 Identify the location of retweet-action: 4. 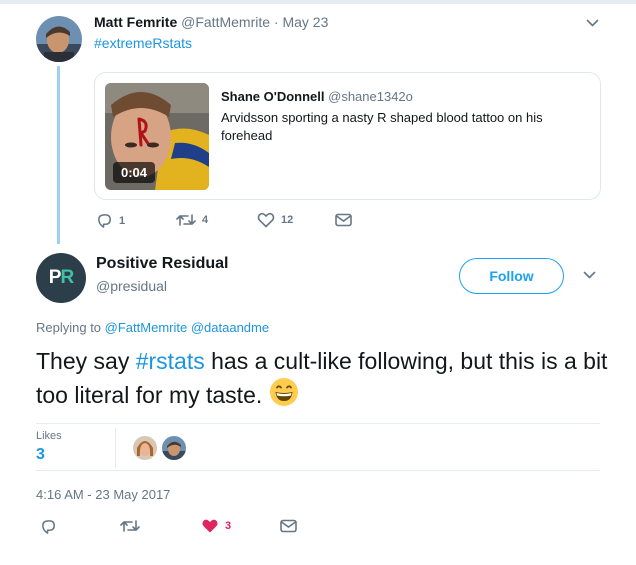
(192, 220).